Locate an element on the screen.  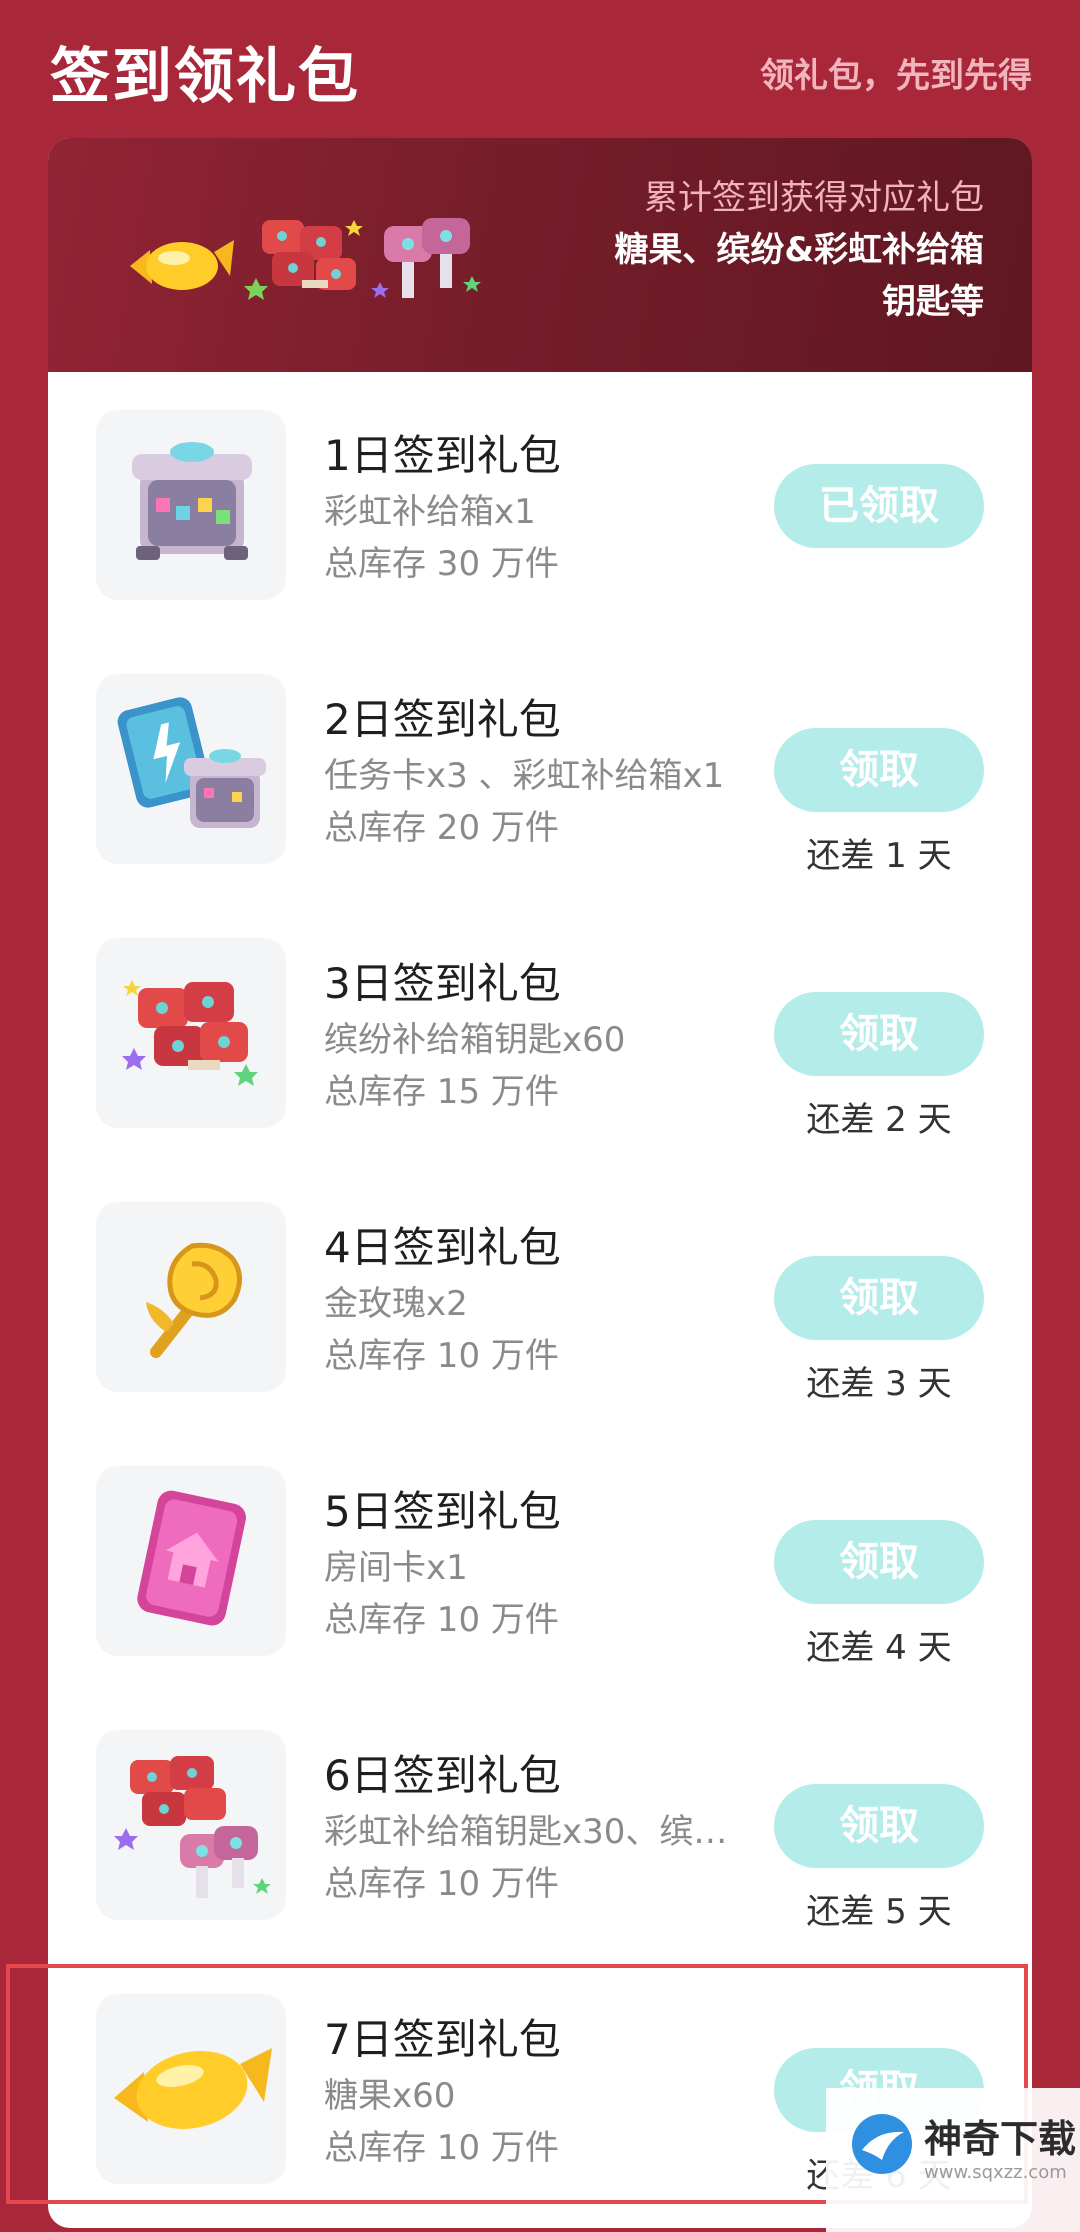
mixed-keys-icon is located at coordinates (191, 1825).